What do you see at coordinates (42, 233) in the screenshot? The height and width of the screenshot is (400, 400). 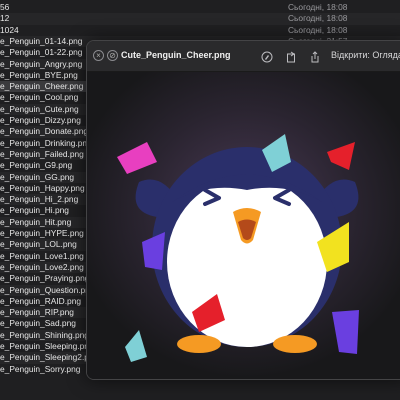 I see `file-name: e_Penguin_HYPE.png` at bounding box center [42, 233].